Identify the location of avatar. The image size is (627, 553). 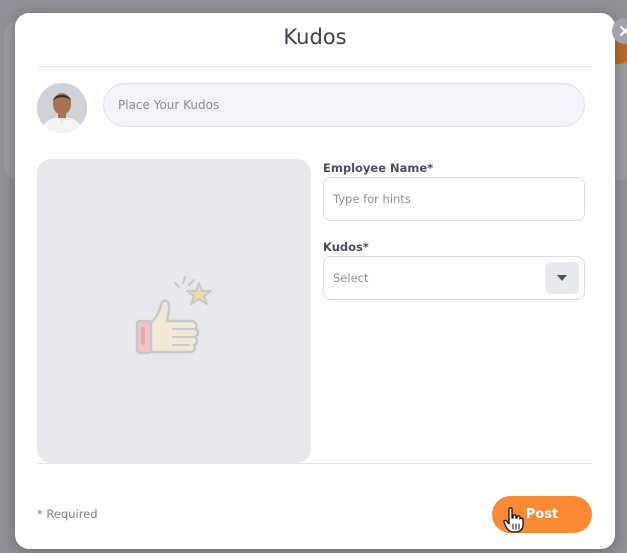
(62, 108).